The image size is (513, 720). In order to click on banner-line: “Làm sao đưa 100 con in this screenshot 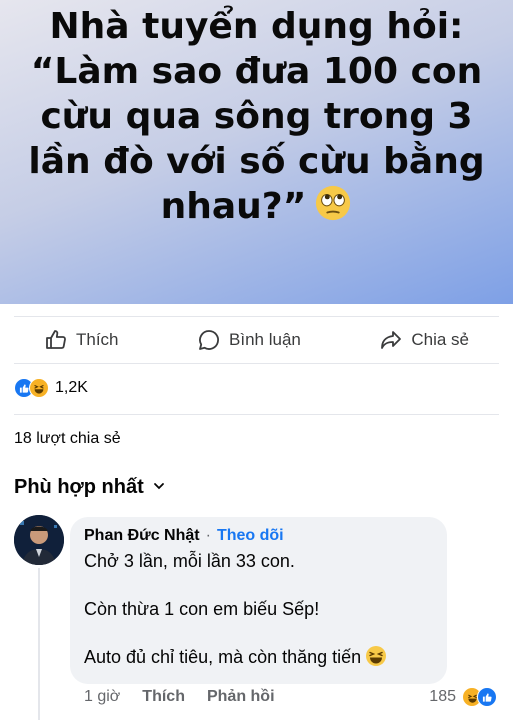, I will do `click(256, 71)`.